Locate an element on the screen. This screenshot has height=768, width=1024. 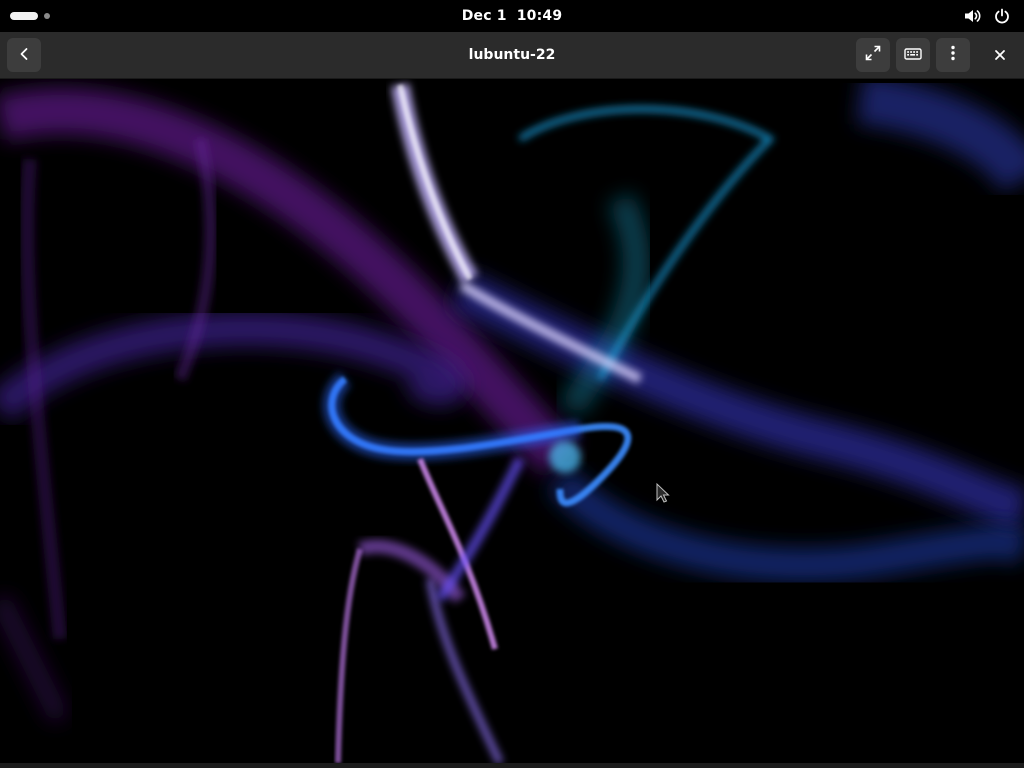
back-button is located at coordinates (24, 55).